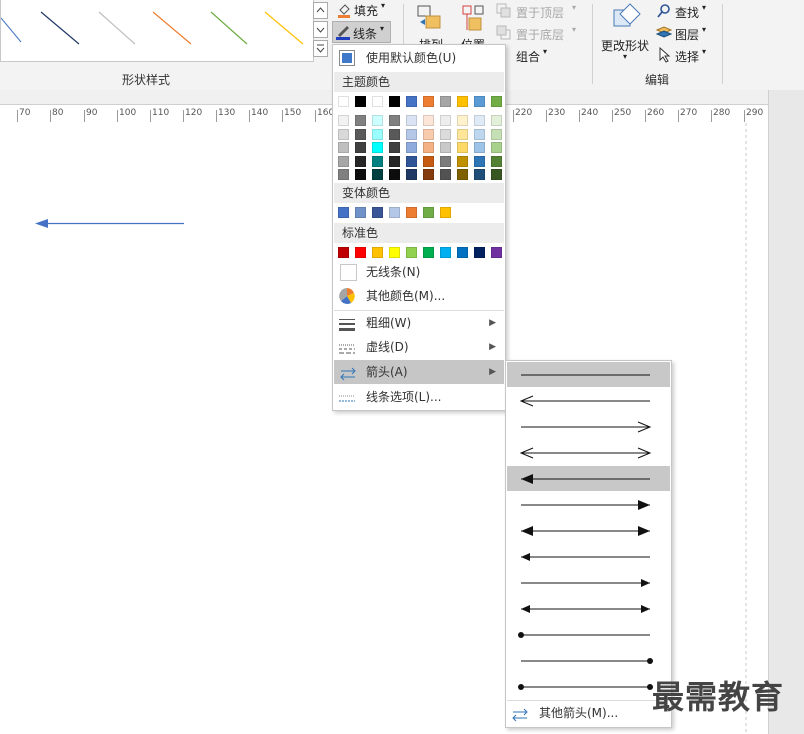 This screenshot has height=734, width=804. I want to click on send-to-back-button: 置于底层 ▾, so click(541, 33).